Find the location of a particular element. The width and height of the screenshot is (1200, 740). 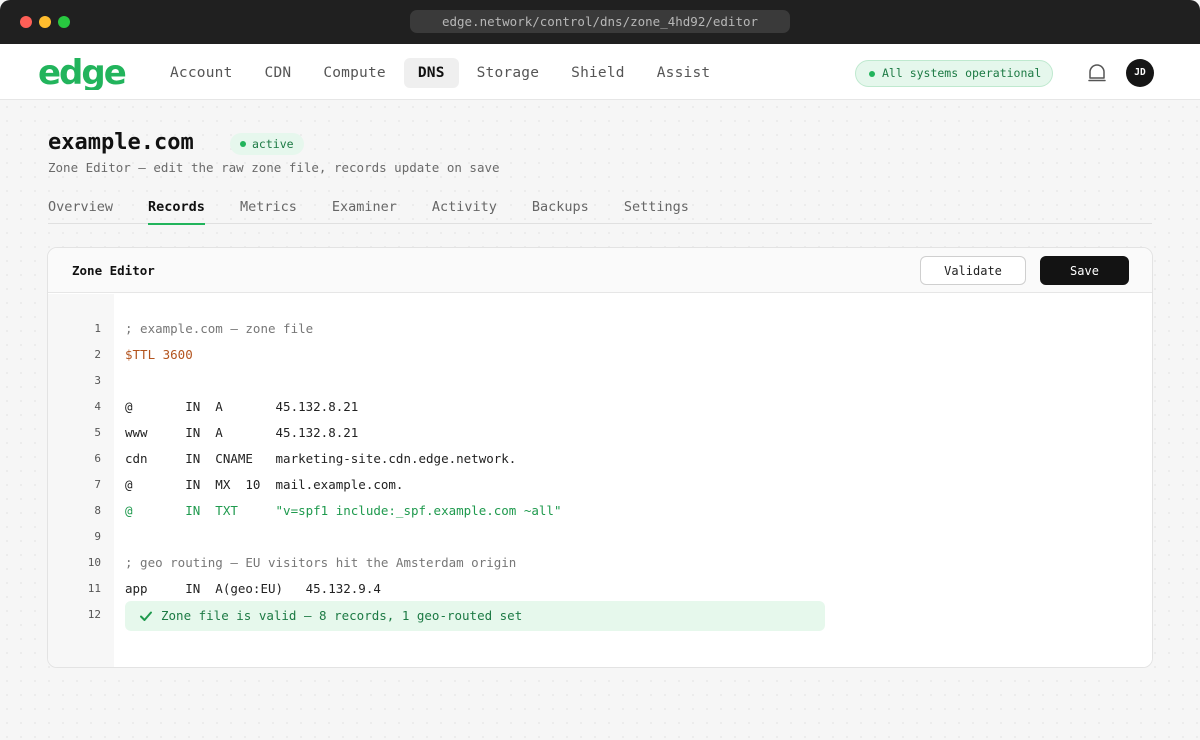

close-window-button is located at coordinates (26, 22).